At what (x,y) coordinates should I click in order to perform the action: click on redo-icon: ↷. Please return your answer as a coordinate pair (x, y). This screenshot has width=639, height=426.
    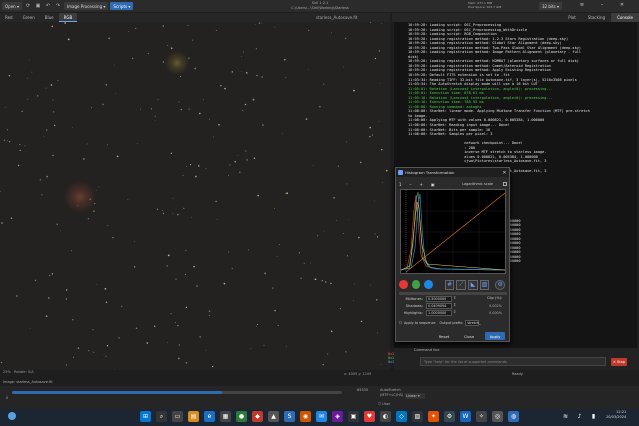
    Looking at the image, I should click on (58, 6).